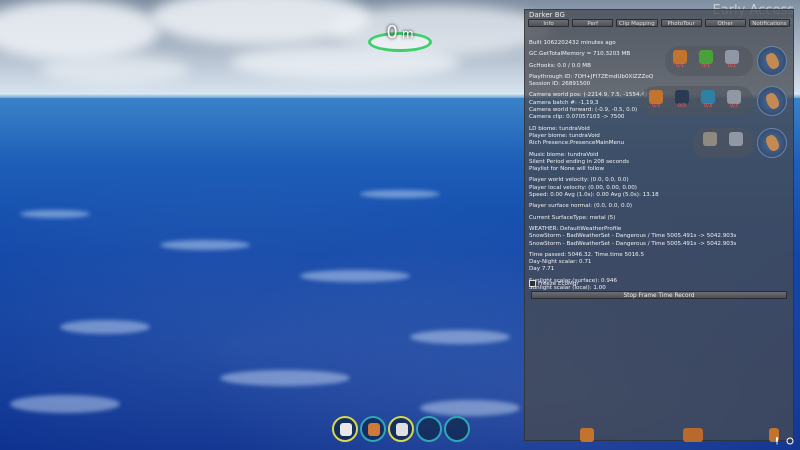 Image resolution: width=800 pixels, height=450 pixels. I want to click on debug-line: GcHooks: 0.0 / 0.0 MB, so click(560, 65).